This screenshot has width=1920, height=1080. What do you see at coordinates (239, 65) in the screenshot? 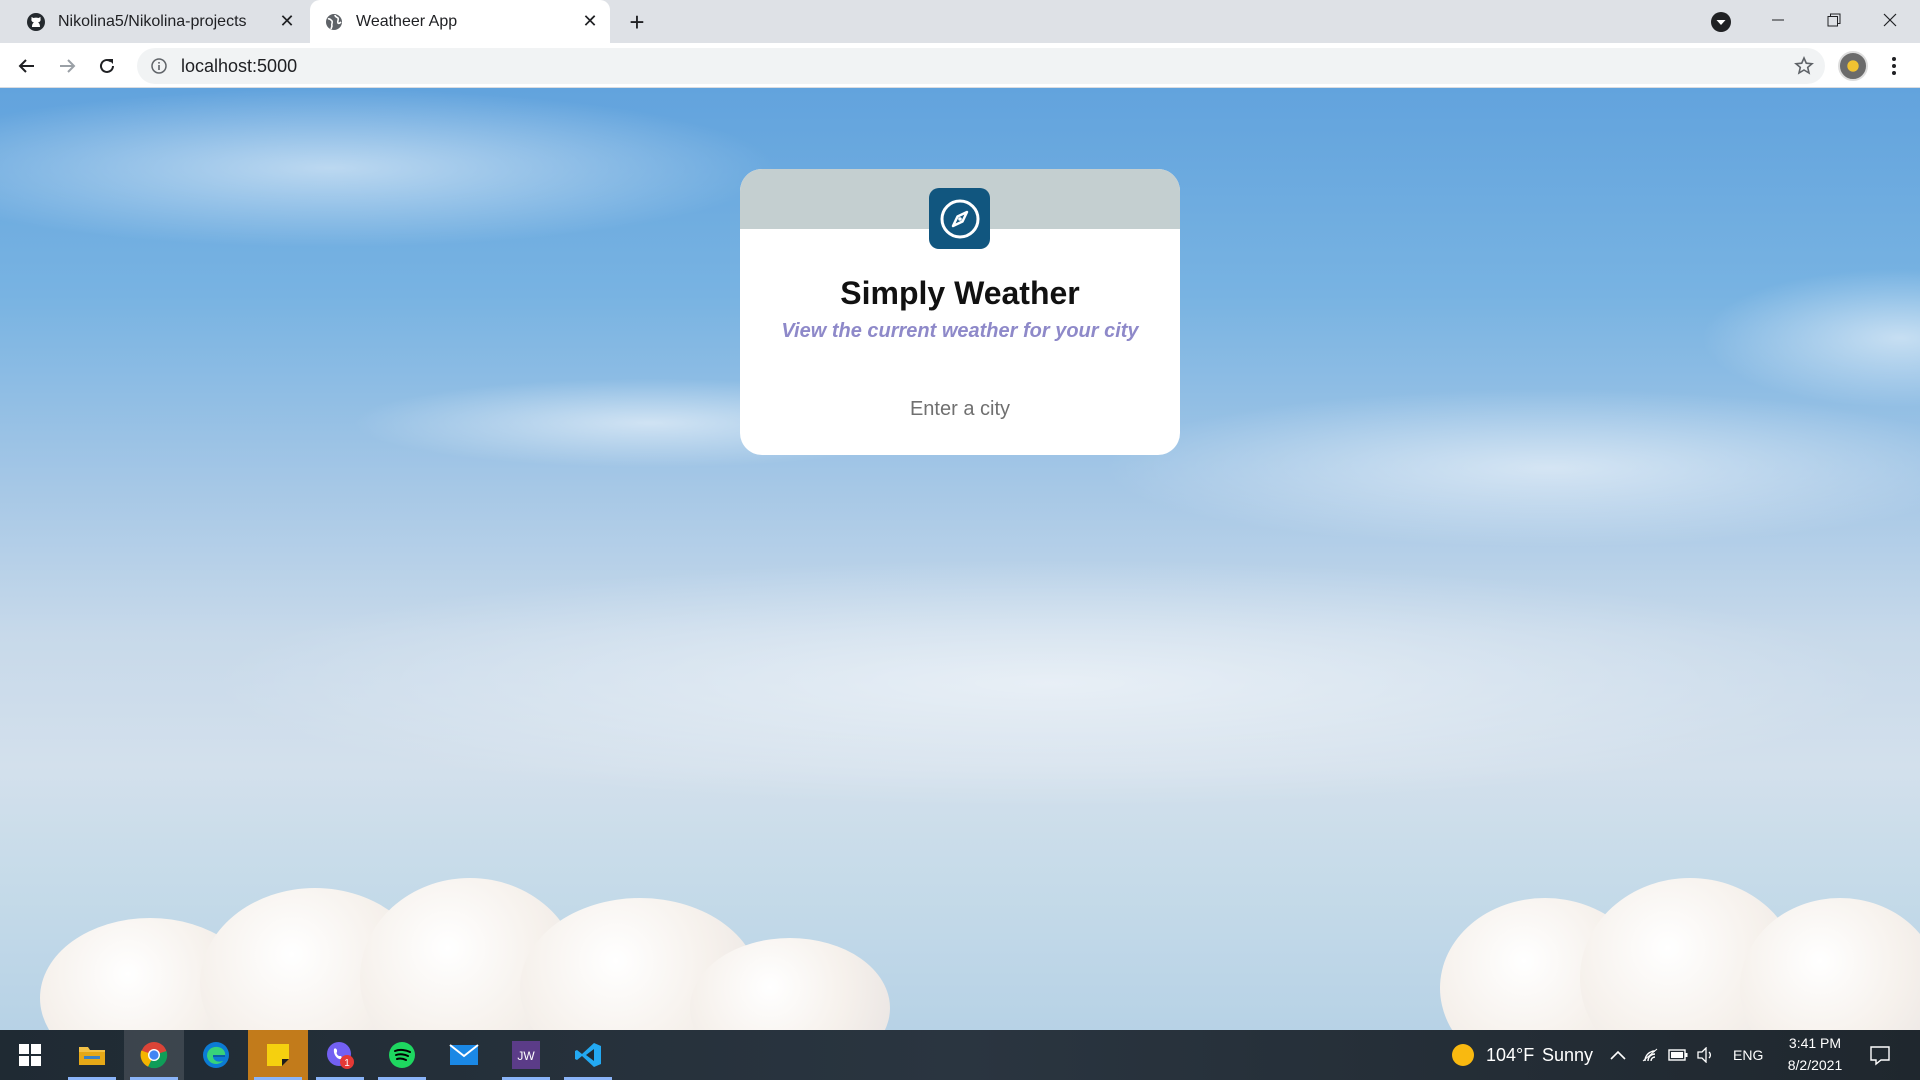
I see `url-text: localhost:5000` at bounding box center [239, 65].